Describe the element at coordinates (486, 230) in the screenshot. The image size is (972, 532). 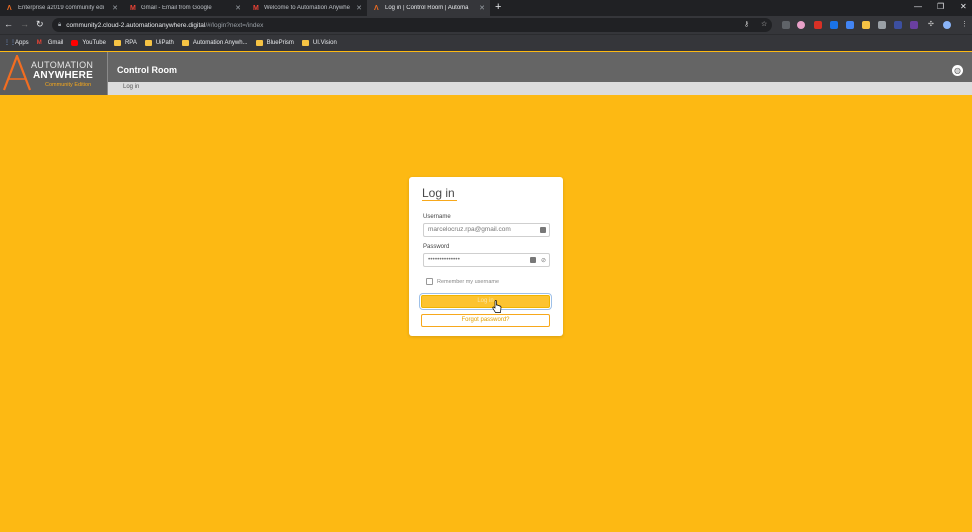
I see `username-field: marcelocruz.rpa@gmail.com` at that location.